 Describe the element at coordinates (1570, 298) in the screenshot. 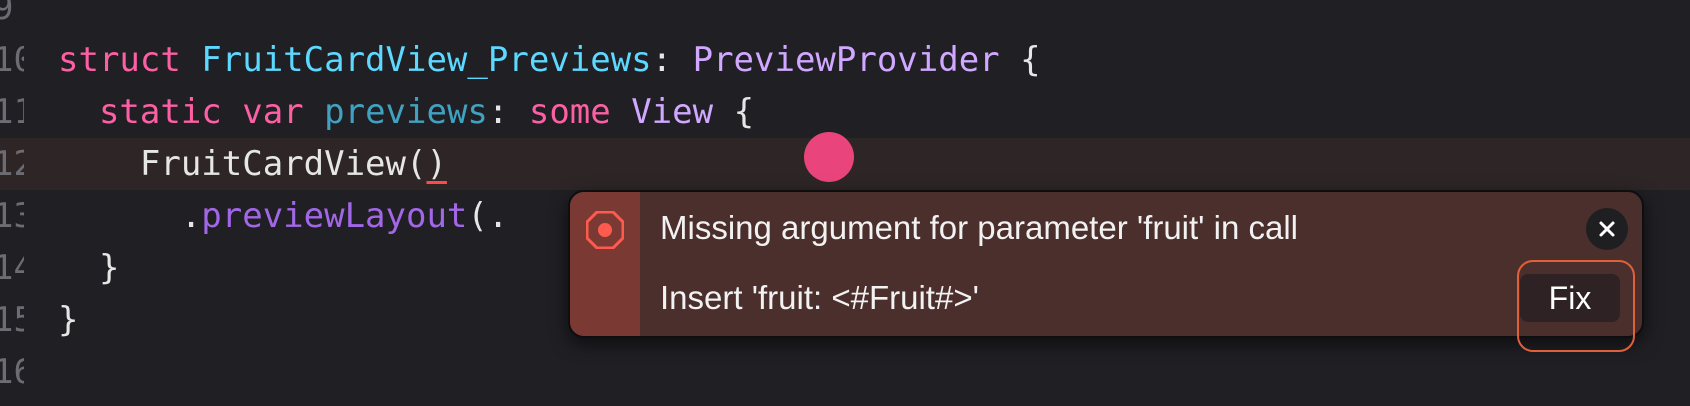

I see `fix-button: Fix` at that location.